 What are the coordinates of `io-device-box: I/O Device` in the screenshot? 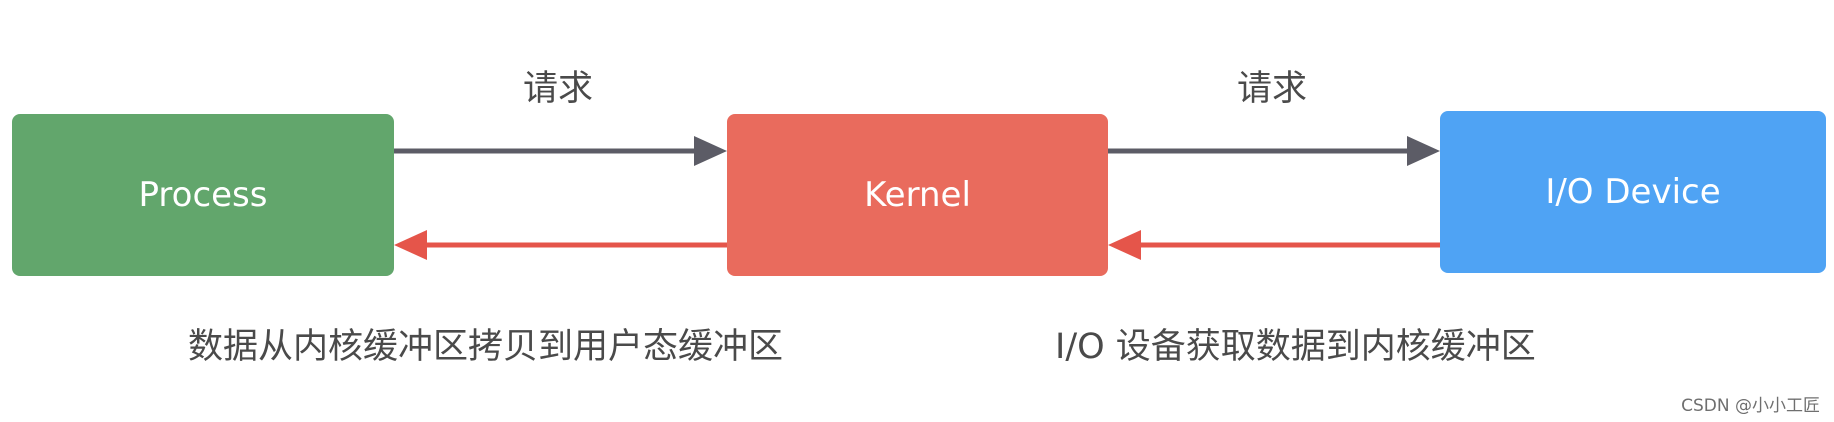 It's located at (1633, 192).